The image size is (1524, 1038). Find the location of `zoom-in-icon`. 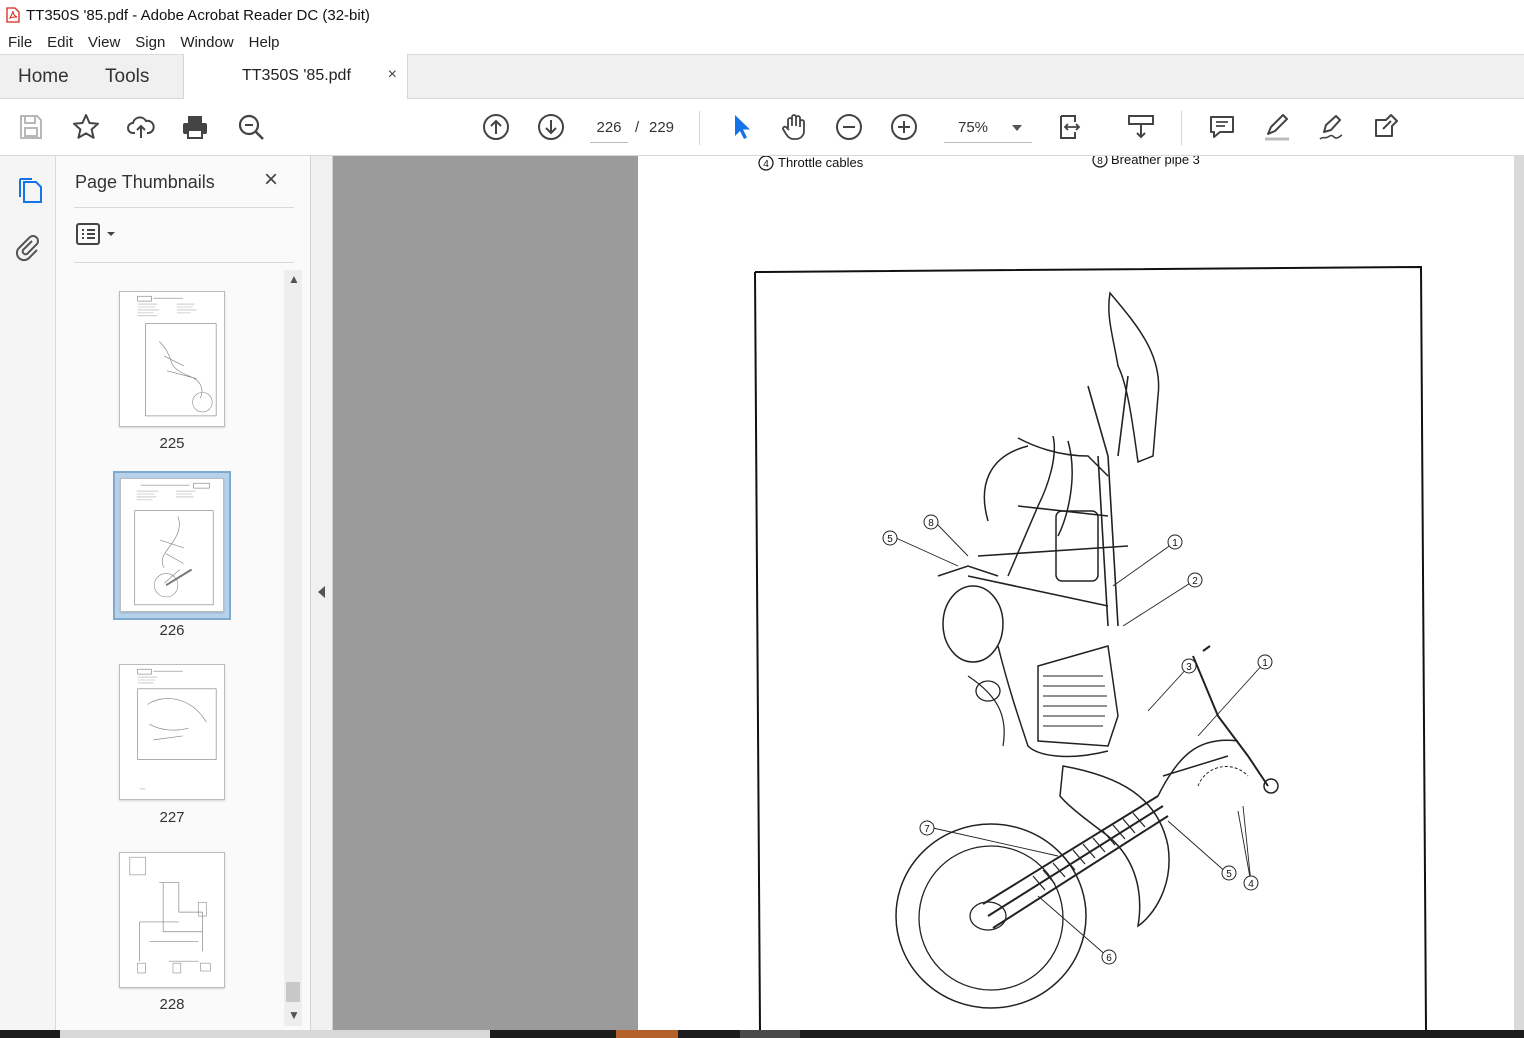

zoom-in-icon is located at coordinates (904, 127).